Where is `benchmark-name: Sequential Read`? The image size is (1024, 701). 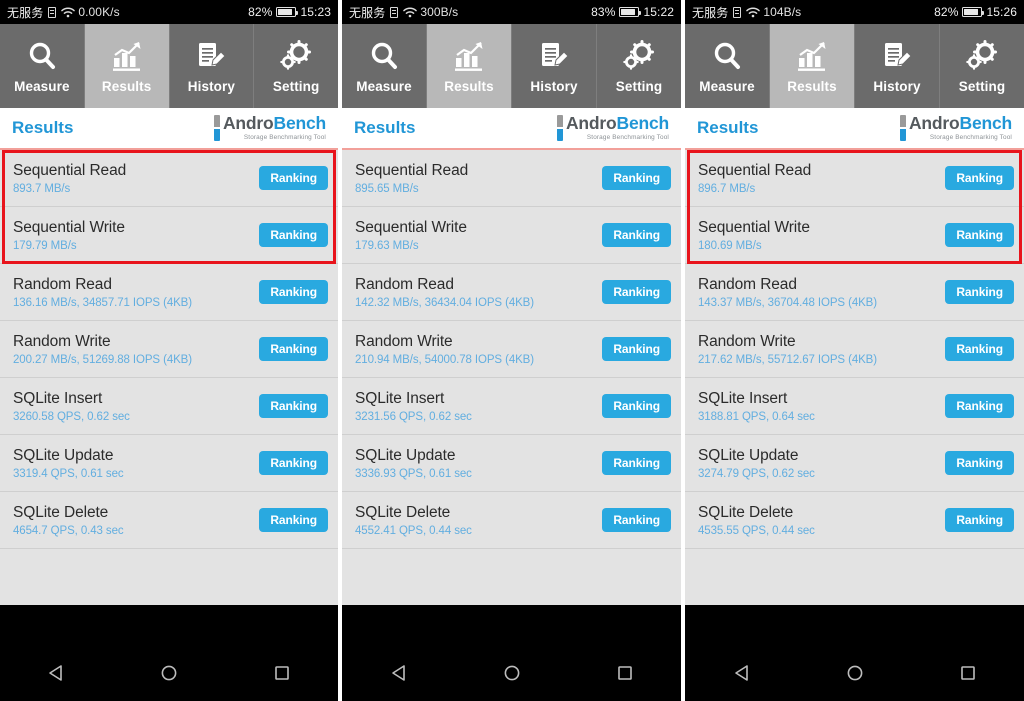
benchmark-name: Sequential Read is located at coordinates (412, 170).